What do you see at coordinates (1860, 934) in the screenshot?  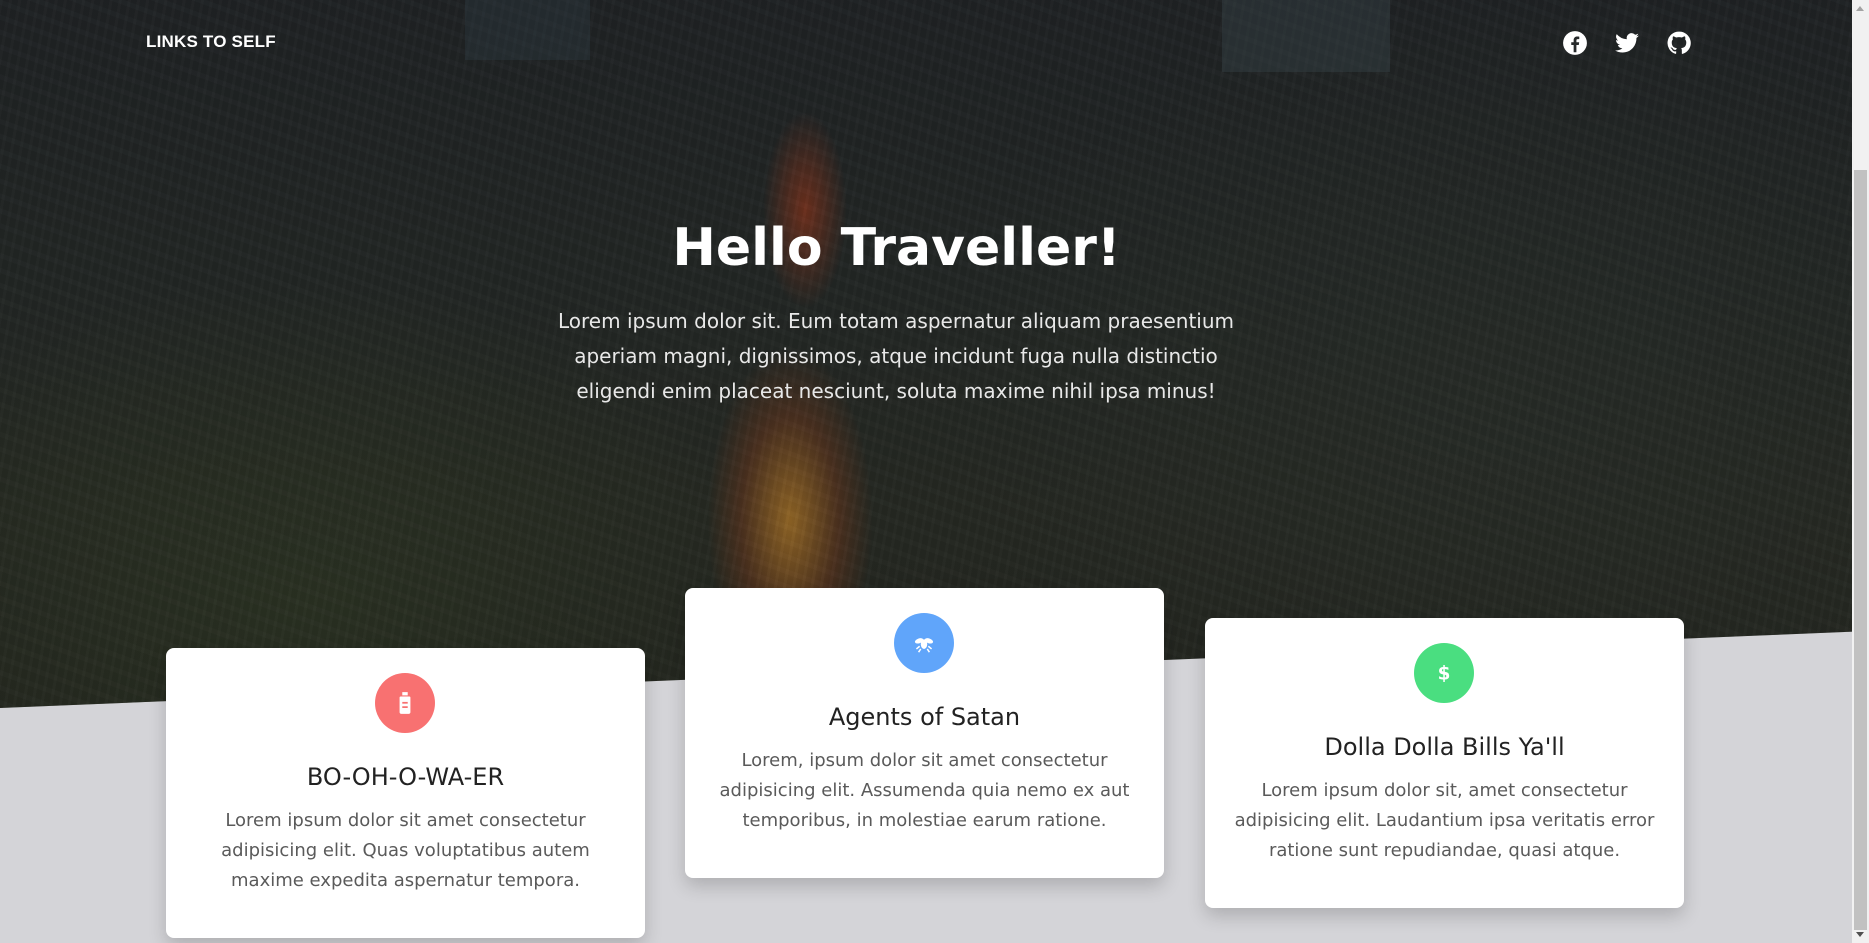 I see `scroll-down-arrow` at bounding box center [1860, 934].